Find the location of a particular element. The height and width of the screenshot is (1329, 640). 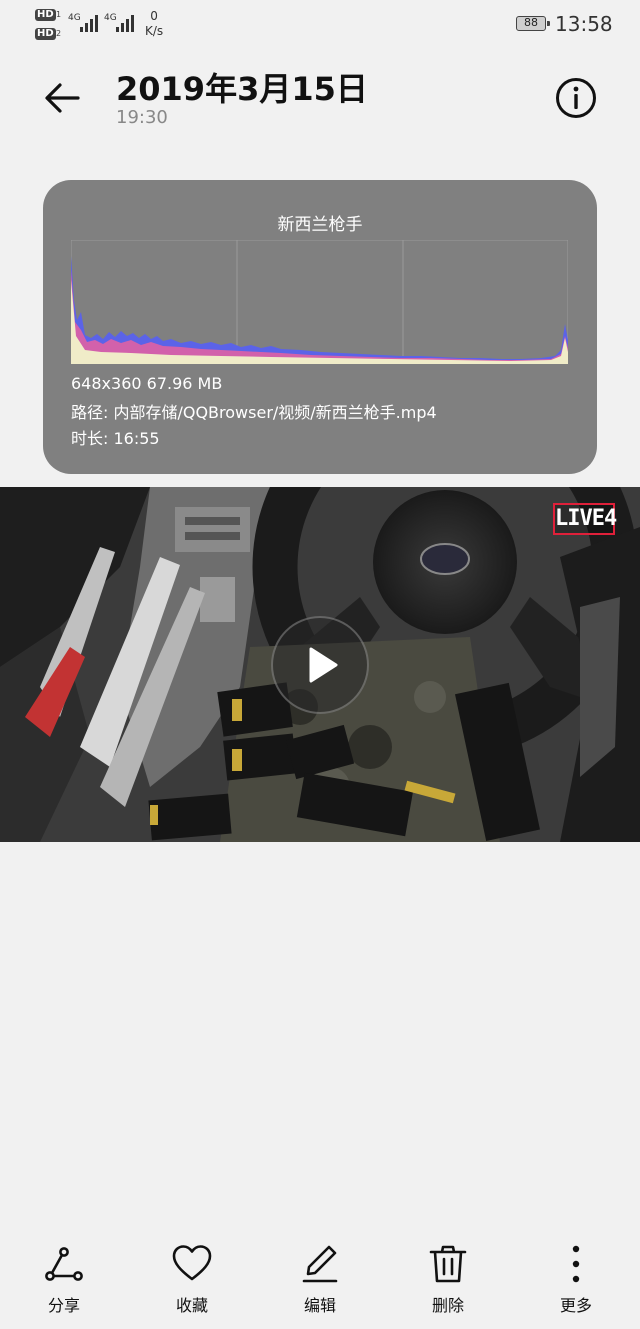

sim2-number: 2 is located at coordinates (59, 33).